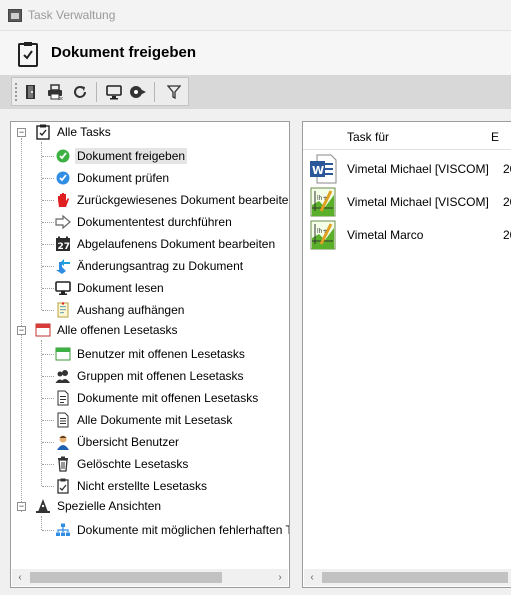 This screenshot has width=511, height=595. I want to click on tree-item-benutzer-offen: Benutzer mit offenen Lesetasks, so click(151, 354).